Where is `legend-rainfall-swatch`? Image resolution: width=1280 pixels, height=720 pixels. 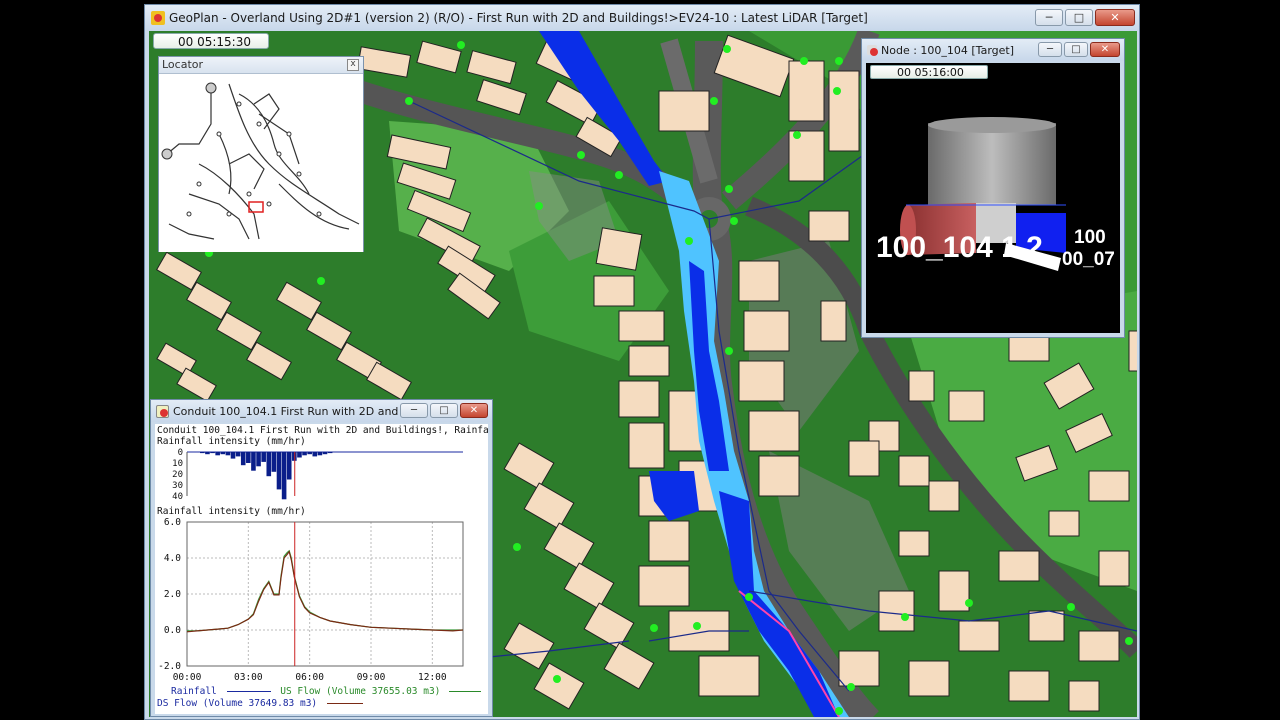 legend-rainfall-swatch is located at coordinates (248, 691).